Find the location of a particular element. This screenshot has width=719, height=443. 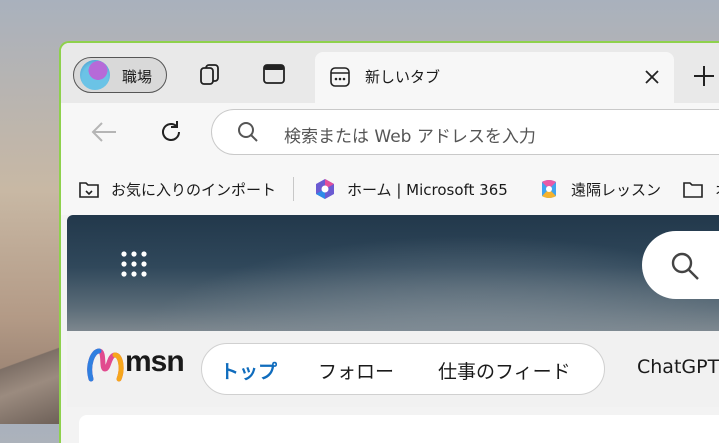

tab-strip: 職場 新しいタブ is located at coordinates (390, 73).